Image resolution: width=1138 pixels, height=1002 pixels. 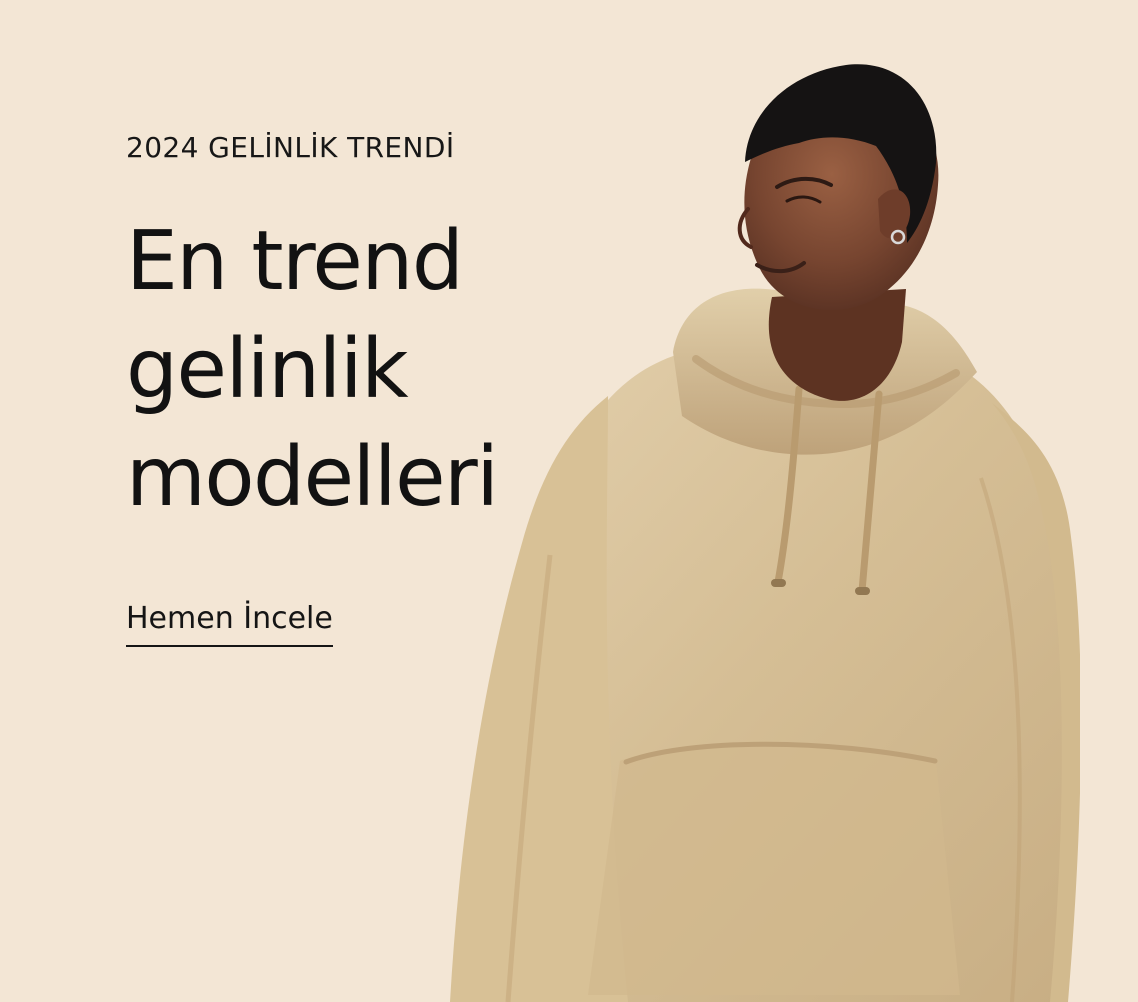 I want to click on hero-headline: En trend gelinlik modelleri, so click(x=361, y=370).